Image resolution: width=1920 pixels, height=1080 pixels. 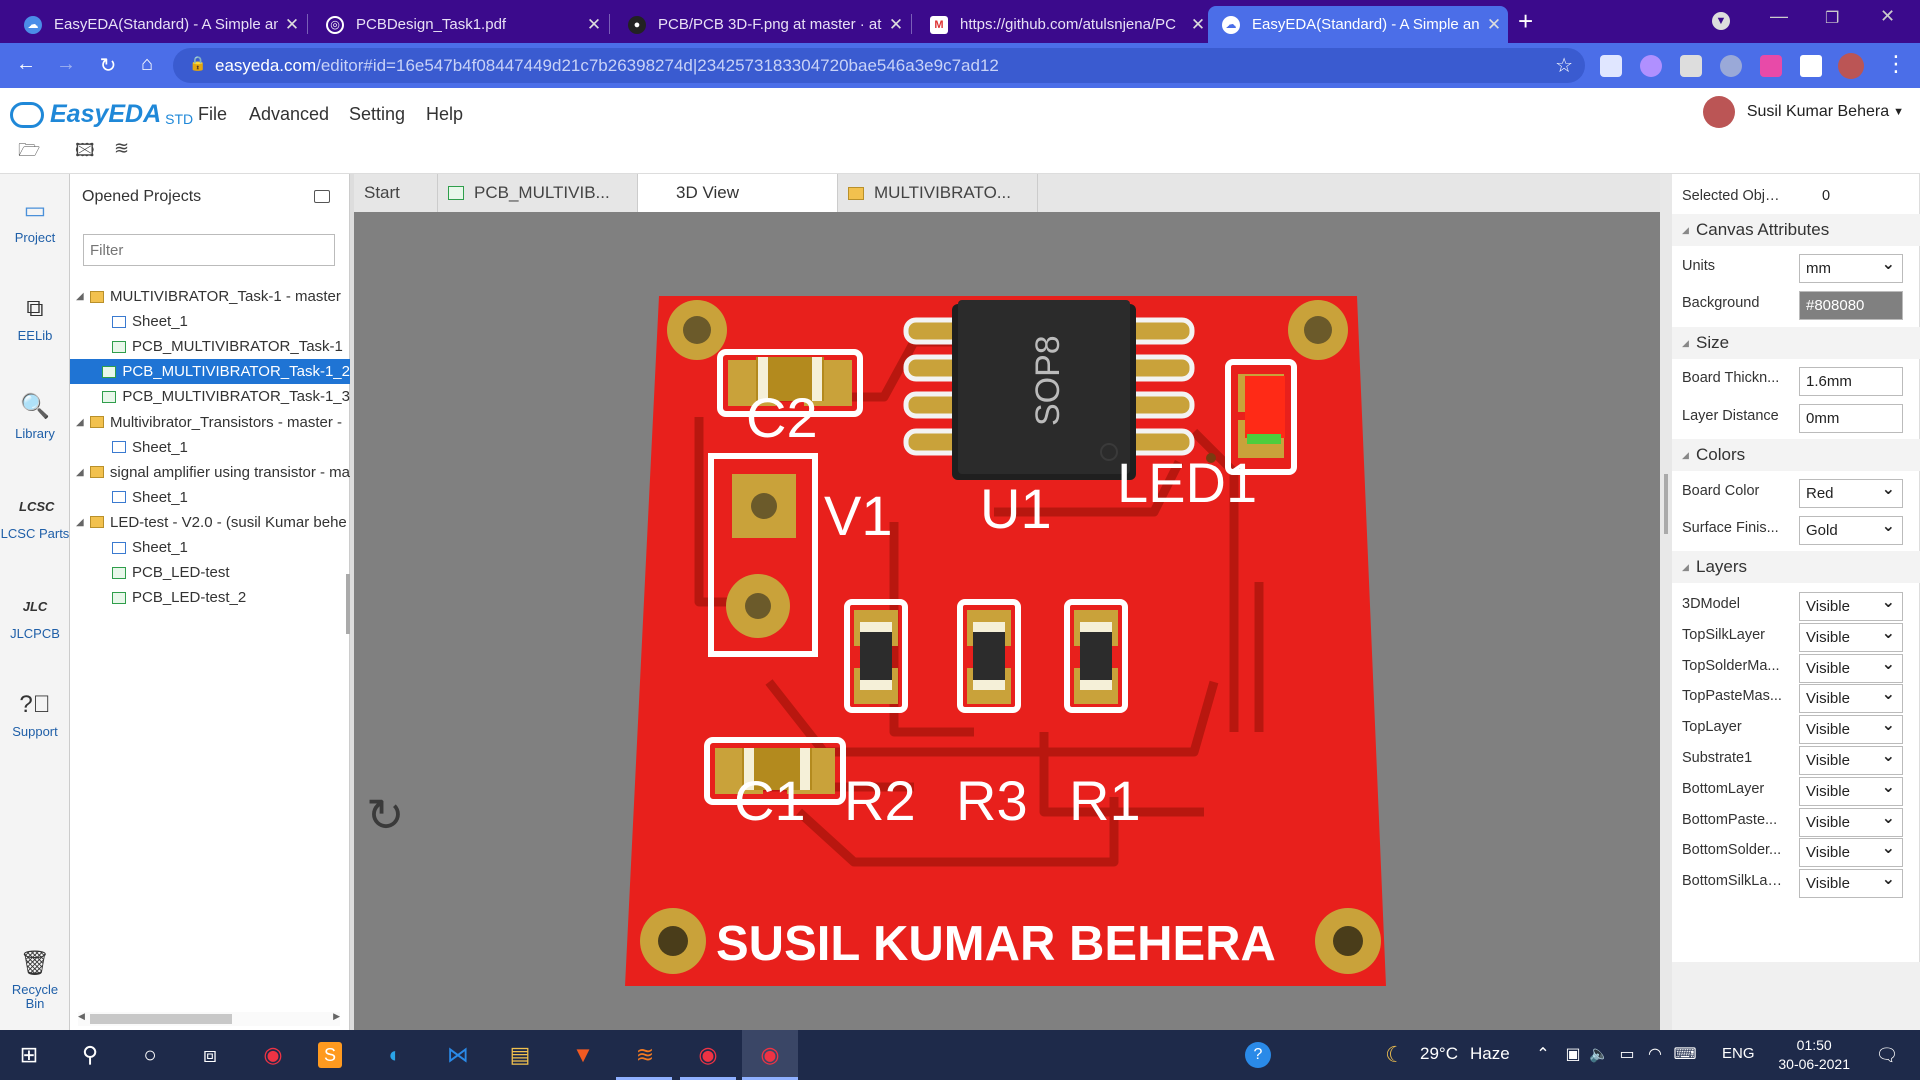 I want to click on brave-icon: ▼, so click(x=583, y=1055).